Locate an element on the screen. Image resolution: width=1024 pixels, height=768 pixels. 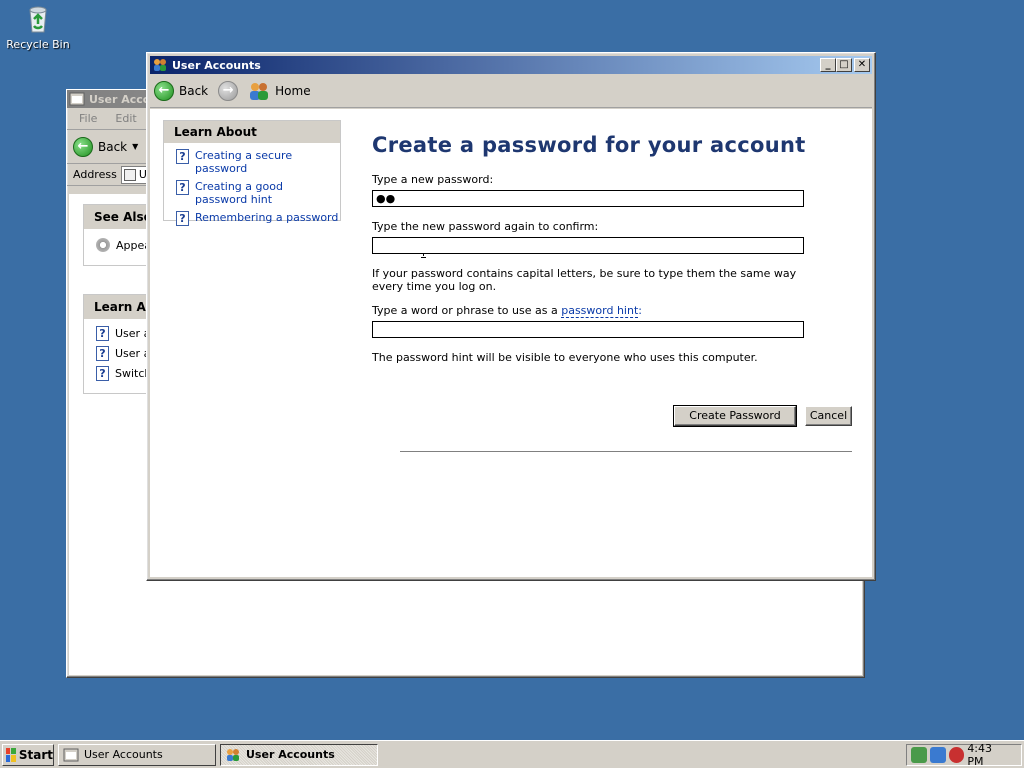
tray-security-shield-icon is located at coordinates (956, 754).